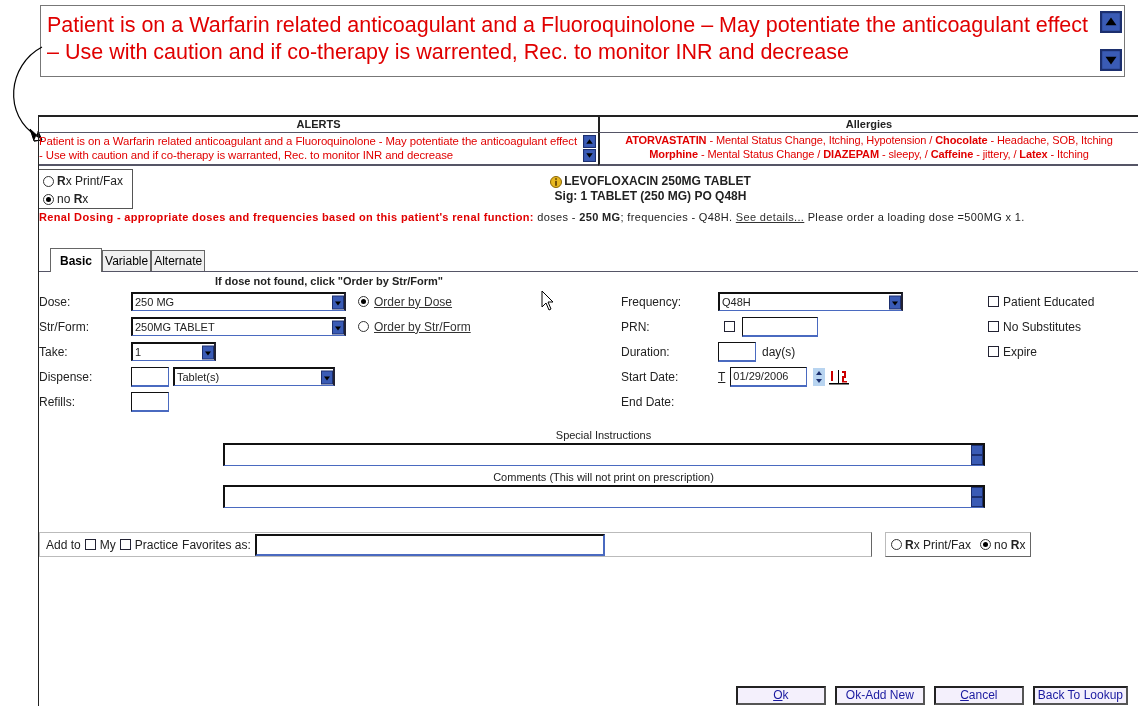 This screenshot has width=1138, height=706. What do you see at coordinates (568, 39) in the screenshot?
I see `callout-text: Patient is on a Warfarin related anticoagulant and a Fluoroquinolone – May potentiate the anticoagulant effect – Use with caution and if co-therapy is warrented, Rec. to monitor INR and decrease` at bounding box center [568, 39].